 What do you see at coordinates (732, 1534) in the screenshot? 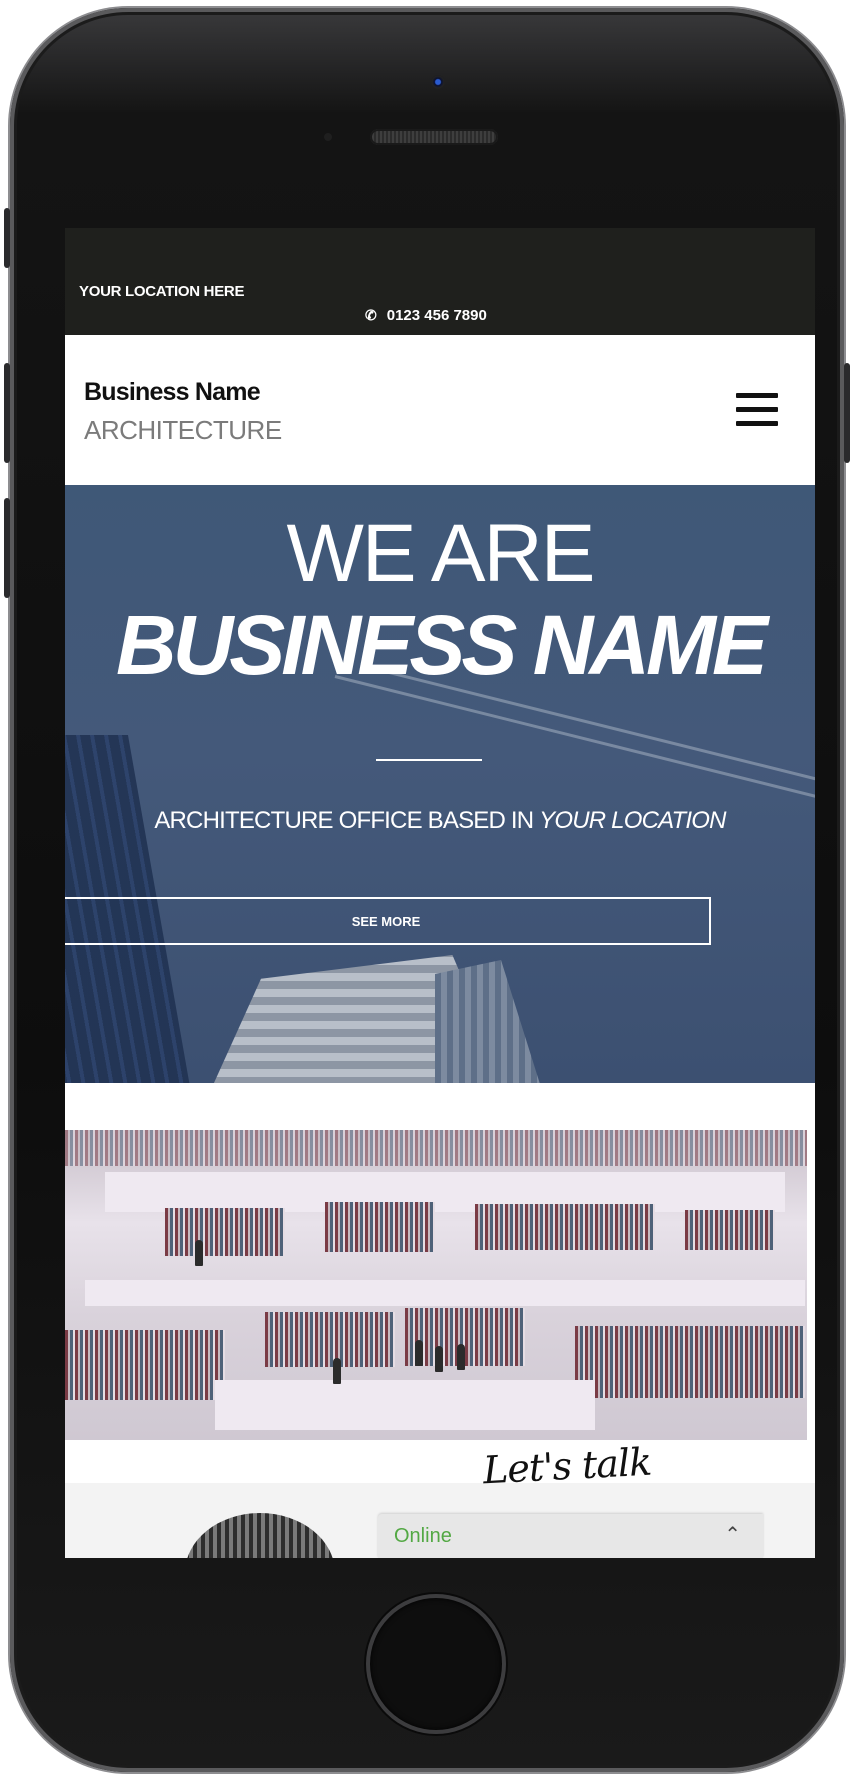
I see `chevron-up-icon: ⌃` at bounding box center [732, 1534].